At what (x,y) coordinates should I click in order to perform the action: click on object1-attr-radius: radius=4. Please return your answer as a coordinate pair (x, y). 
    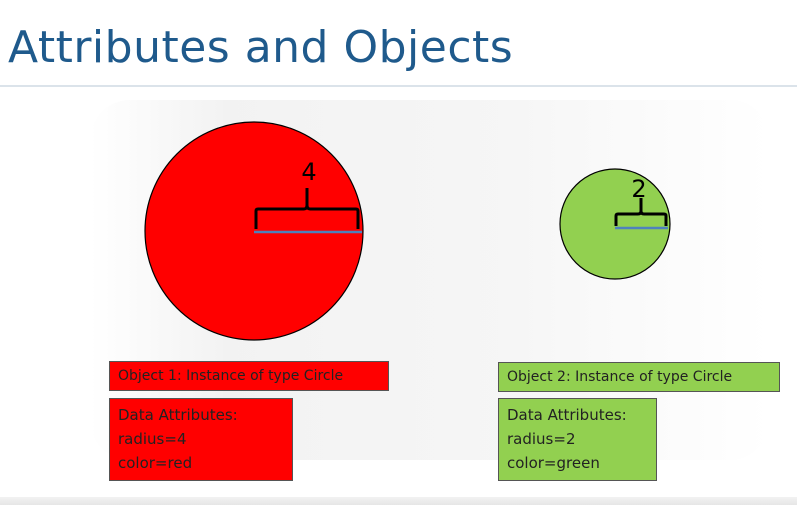
    Looking at the image, I should click on (152, 439).